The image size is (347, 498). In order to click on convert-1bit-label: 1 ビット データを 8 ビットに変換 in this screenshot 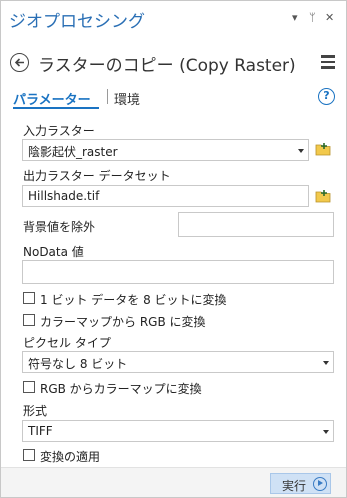, I will do `click(133, 300)`.